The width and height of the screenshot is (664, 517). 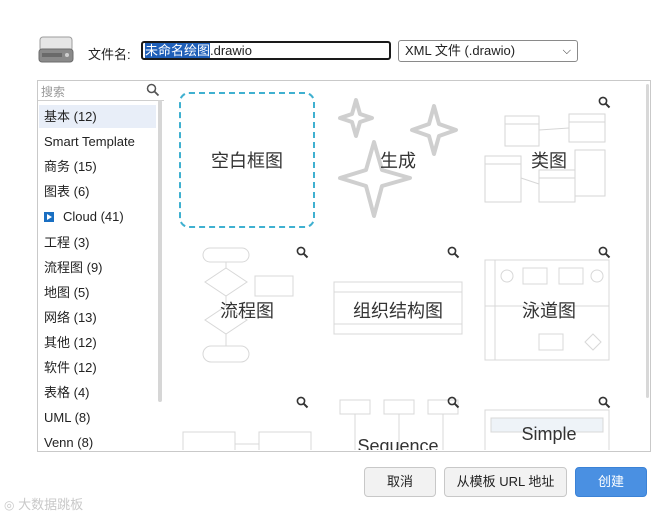 What do you see at coordinates (67, 292) in the screenshot?
I see `sidebar-item-label: 地图 (5)` at bounding box center [67, 292].